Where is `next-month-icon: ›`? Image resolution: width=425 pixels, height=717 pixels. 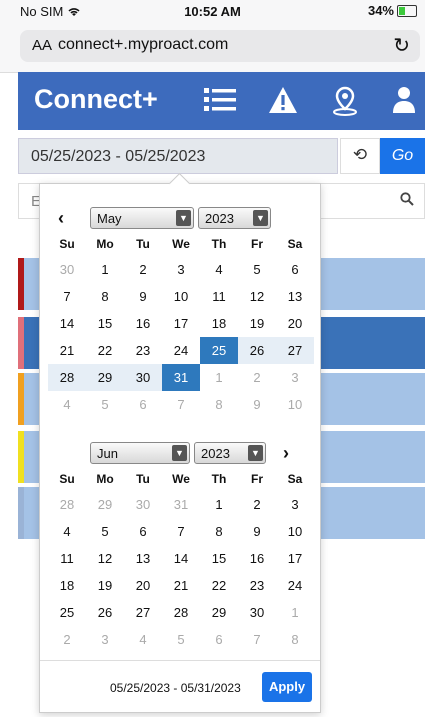 next-month-icon: › is located at coordinates (286, 453).